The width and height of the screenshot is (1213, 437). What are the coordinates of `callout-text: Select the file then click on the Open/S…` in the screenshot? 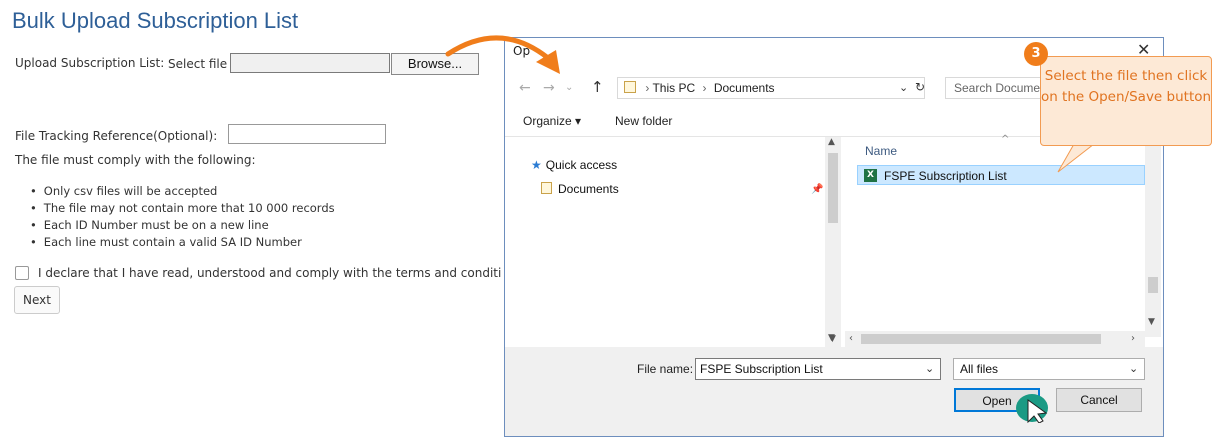 It's located at (1126, 86).